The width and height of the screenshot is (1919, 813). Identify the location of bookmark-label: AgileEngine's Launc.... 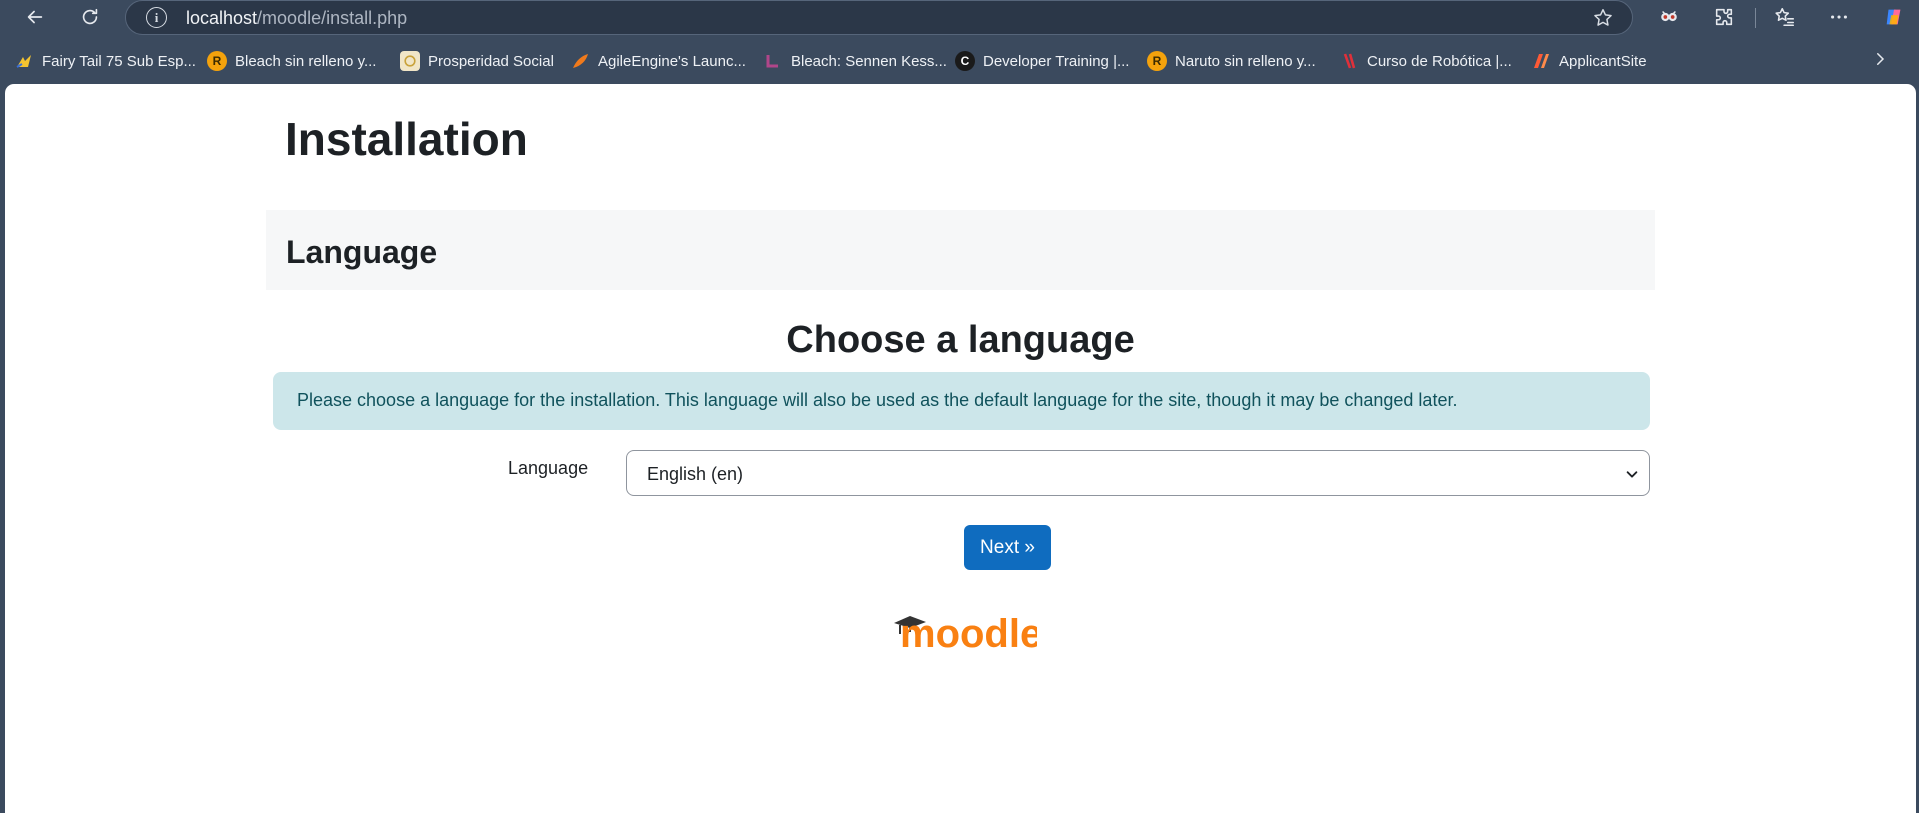
(672, 61).